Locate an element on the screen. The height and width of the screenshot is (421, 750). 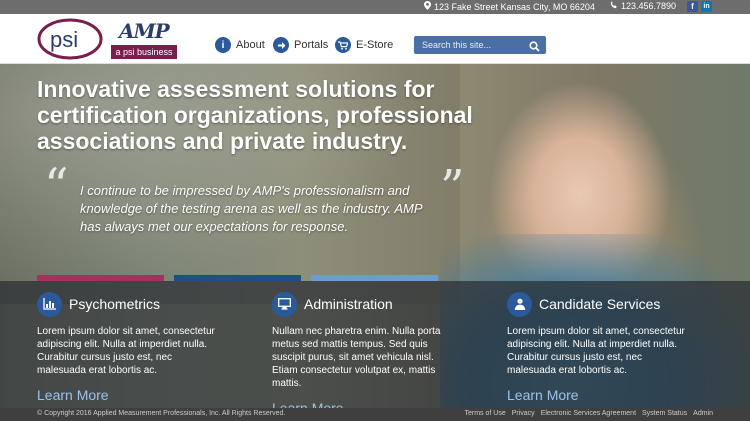
phone-icon is located at coordinates (614, 6).